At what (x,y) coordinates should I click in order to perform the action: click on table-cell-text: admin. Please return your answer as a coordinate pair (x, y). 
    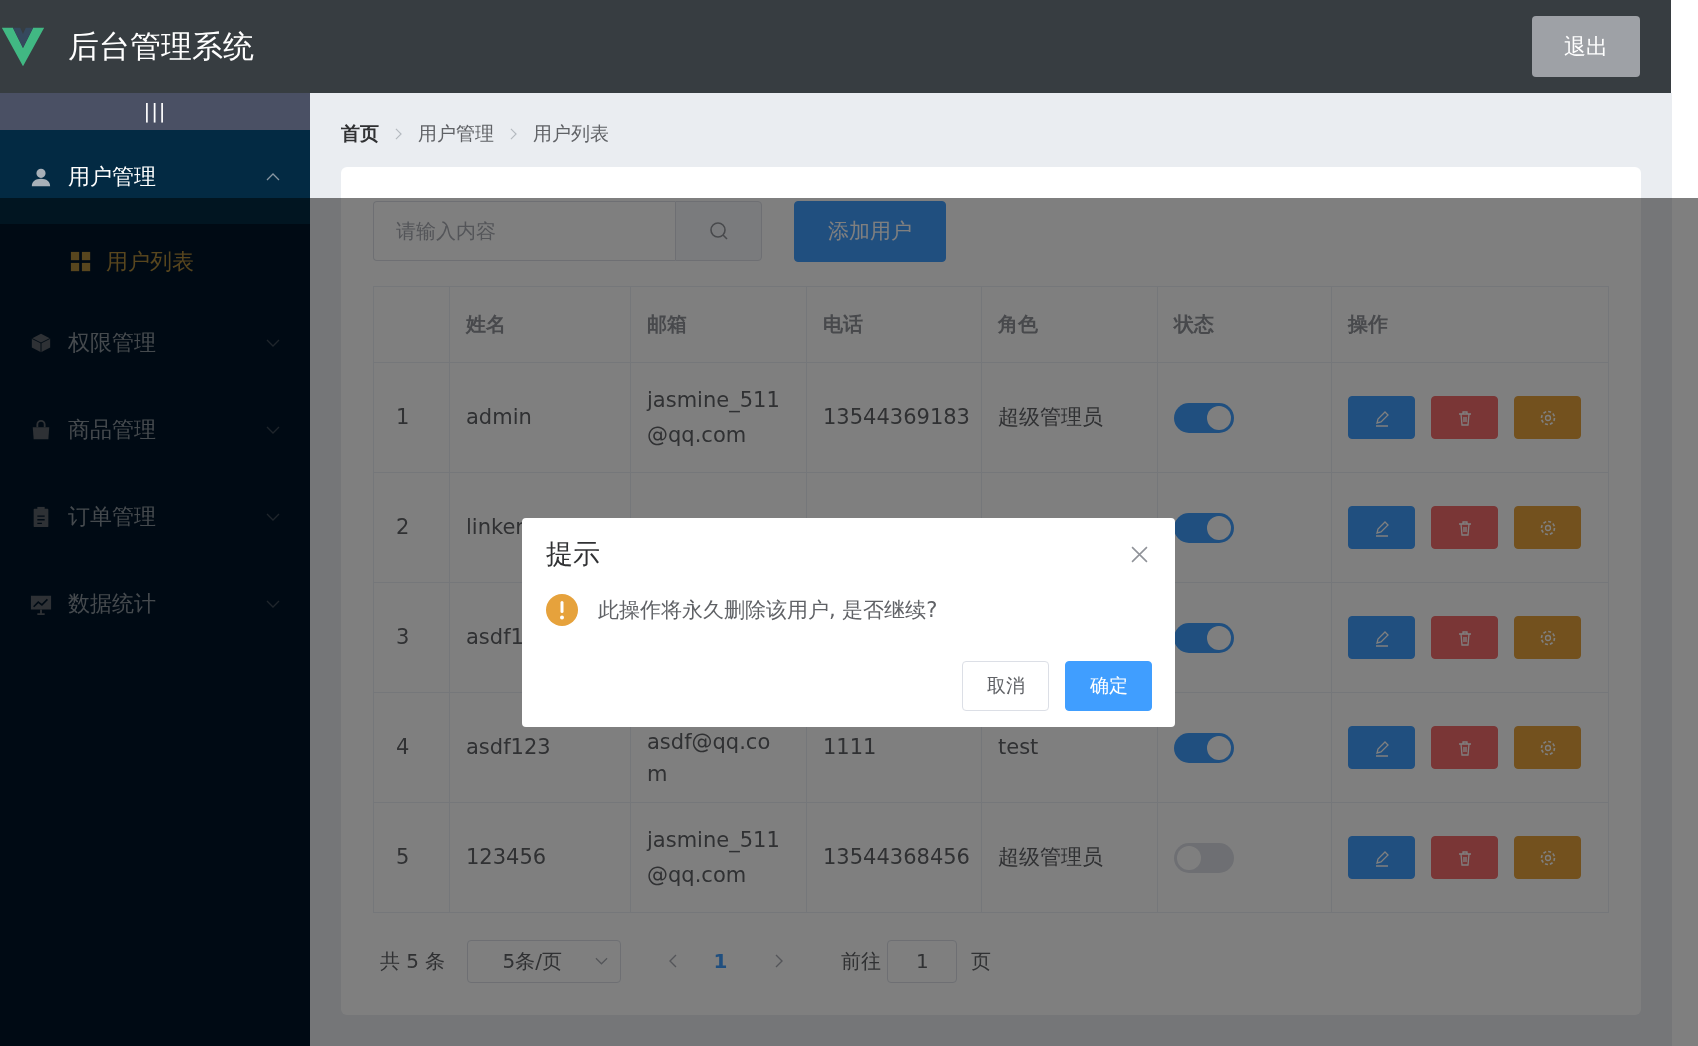
    Looking at the image, I should click on (499, 417).